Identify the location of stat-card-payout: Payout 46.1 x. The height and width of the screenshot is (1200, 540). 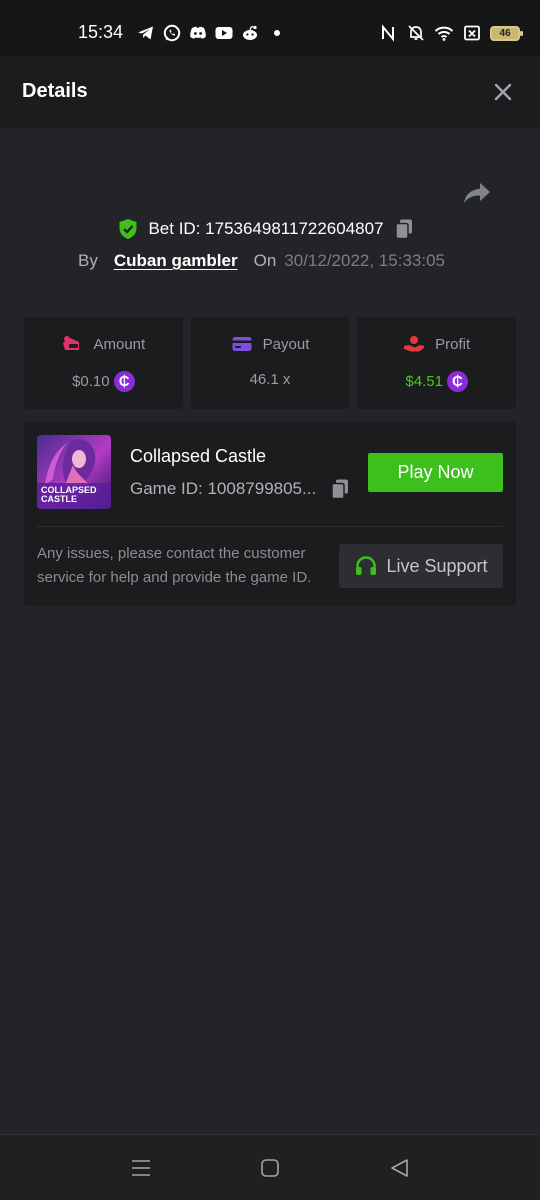
(270, 363).